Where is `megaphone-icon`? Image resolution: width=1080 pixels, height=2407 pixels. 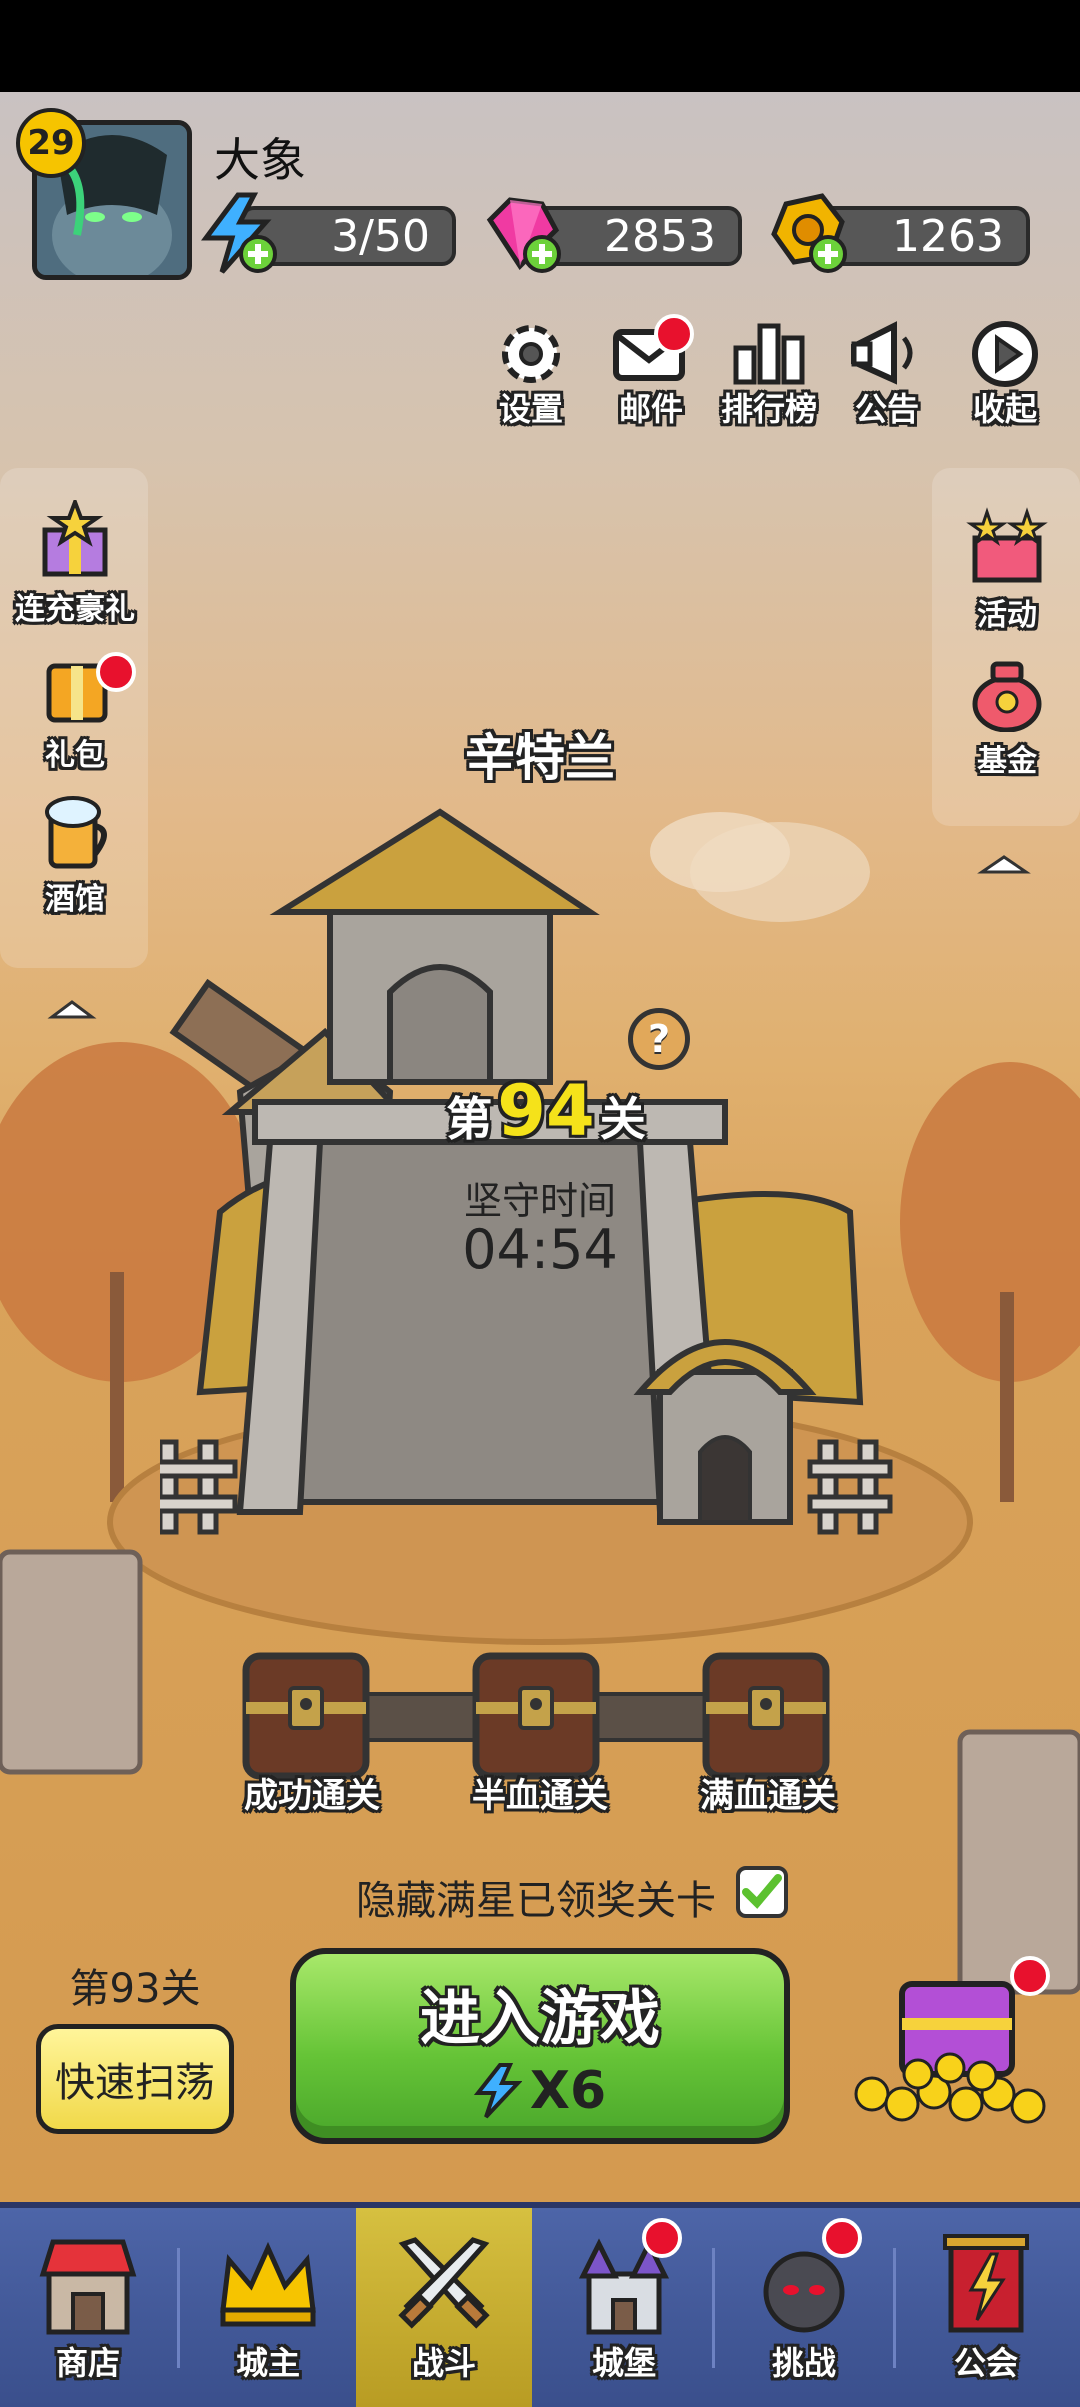 megaphone-icon is located at coordinates (882, 353).